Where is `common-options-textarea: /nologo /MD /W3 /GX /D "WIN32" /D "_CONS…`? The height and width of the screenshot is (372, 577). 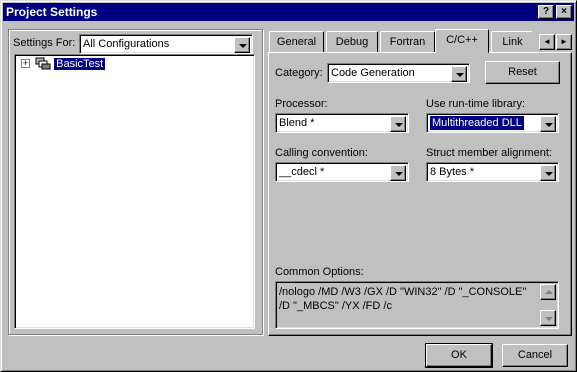
common-options-textarea: /nologo /MD /W3 /GX /D "WIN32" /D "_CONS… is located at coordinates (417, 305).